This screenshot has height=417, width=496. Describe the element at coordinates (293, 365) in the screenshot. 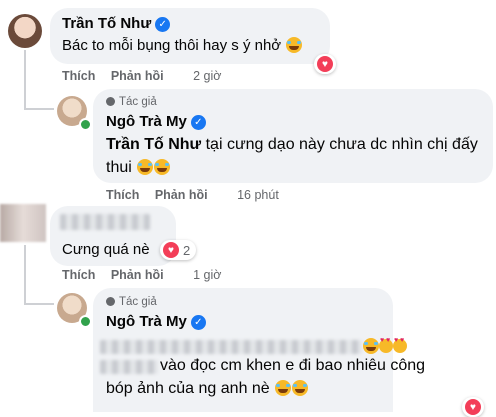

I see `reply-text-line2: vào đọc cm khen e đi bao nhiêu công` at that location.